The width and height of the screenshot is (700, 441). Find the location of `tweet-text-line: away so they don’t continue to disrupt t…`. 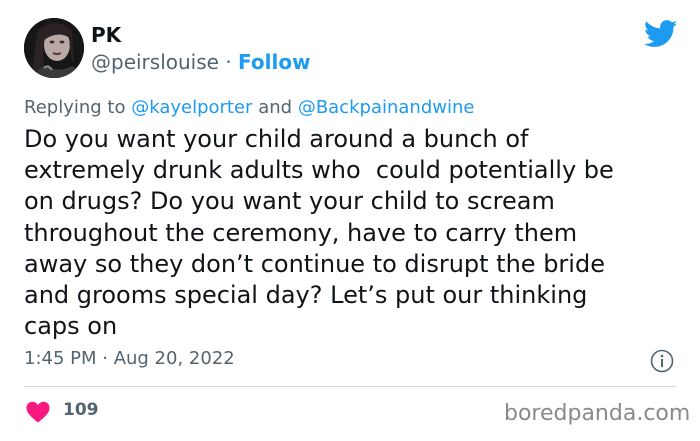

tweet-text-line: away so they don’t continue to disrupt t… is located at coordinates (314, 263).